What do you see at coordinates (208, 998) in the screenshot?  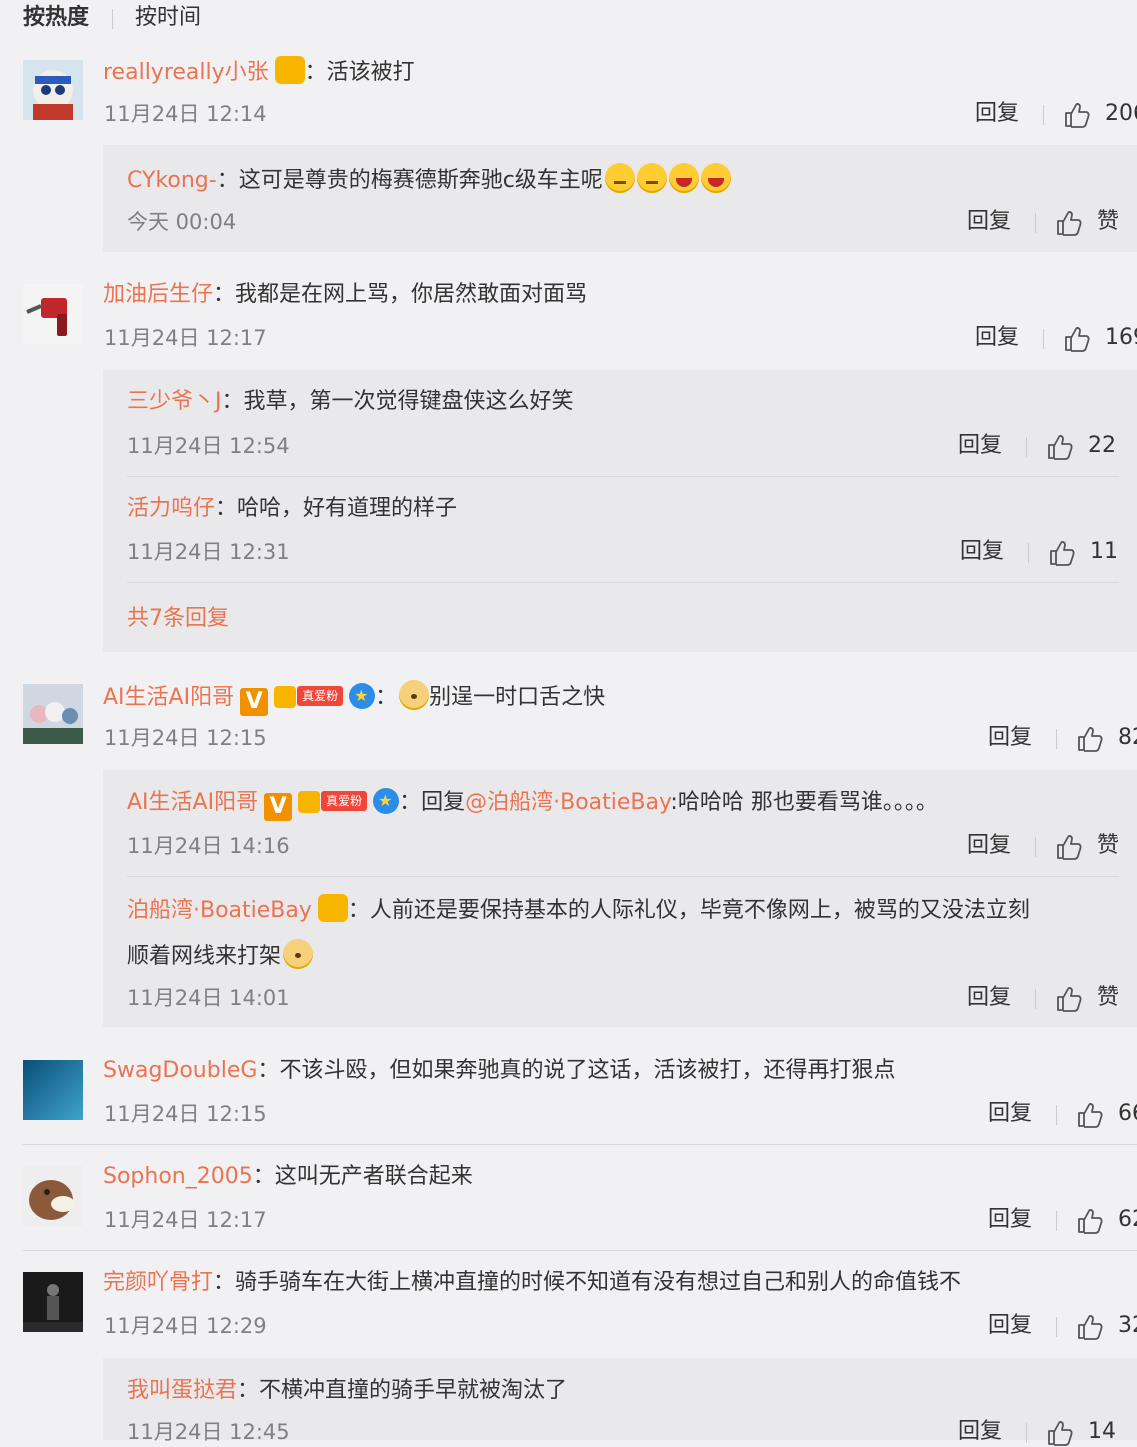 I see `reply-time: 11月24日 14:01` at bounding box center [208, 998].